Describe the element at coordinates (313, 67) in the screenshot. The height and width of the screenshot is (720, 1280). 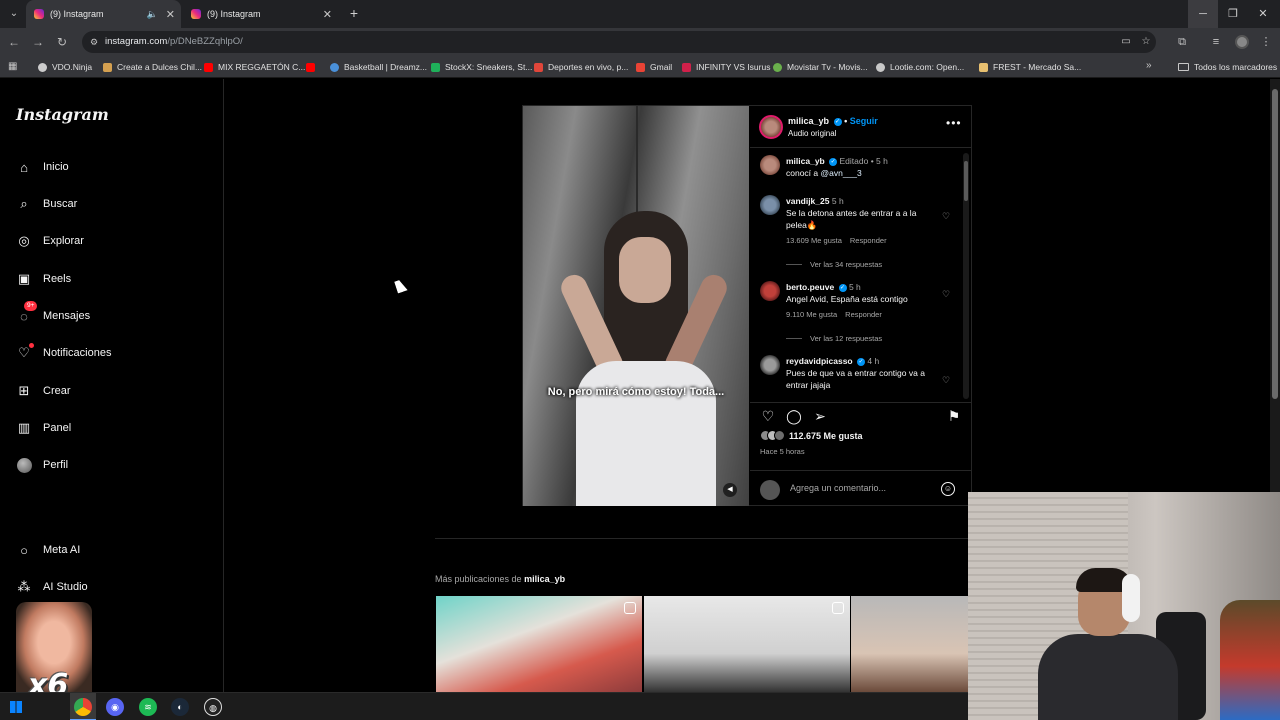
I see `bookmark-item` at that location.